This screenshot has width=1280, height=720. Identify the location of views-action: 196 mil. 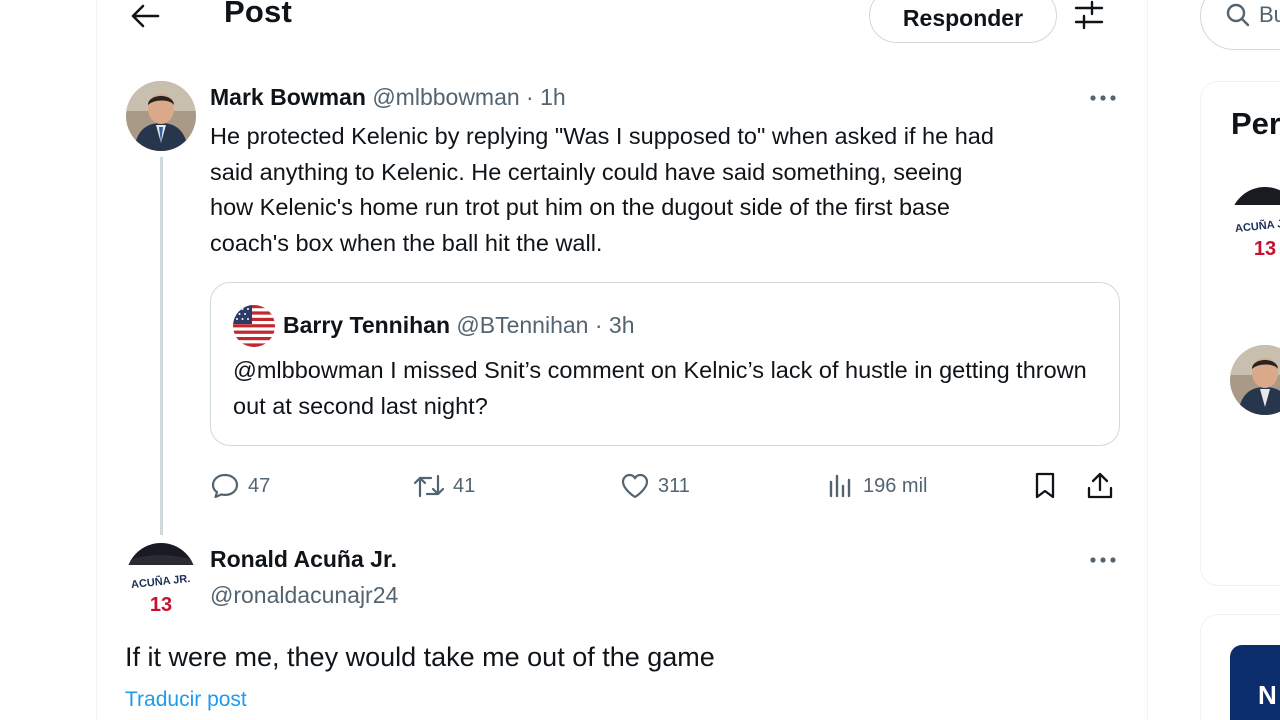
(877, 486).